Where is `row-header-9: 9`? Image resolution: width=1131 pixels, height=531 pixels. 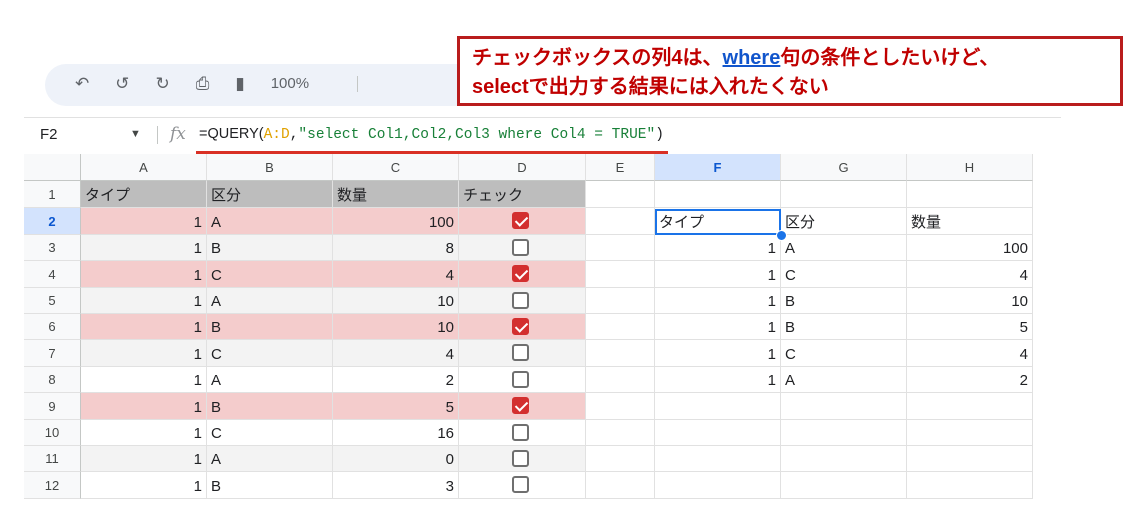
row-header-9: 9 is located at coordinates (52, 406).